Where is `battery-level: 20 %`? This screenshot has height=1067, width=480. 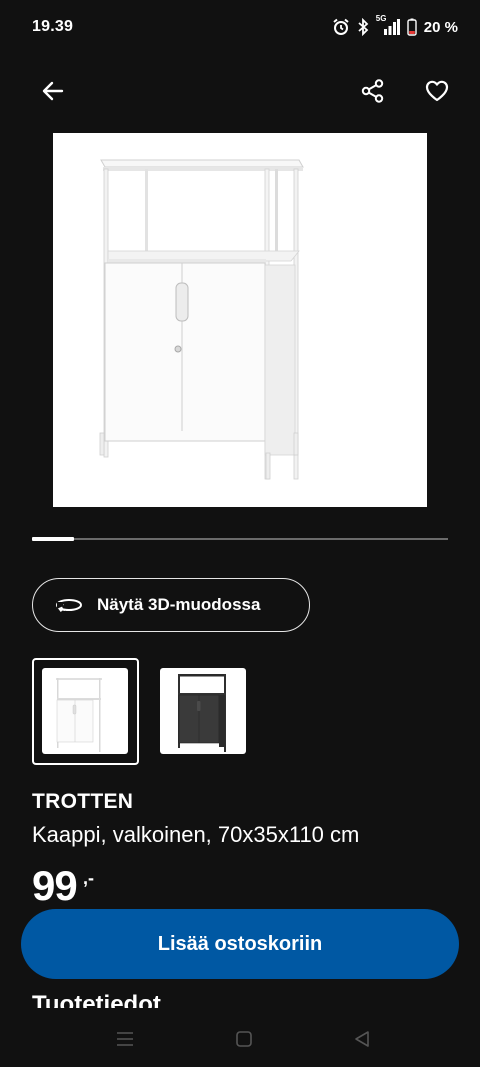
battery-level: 20 % is located at coordinates (440, 27).